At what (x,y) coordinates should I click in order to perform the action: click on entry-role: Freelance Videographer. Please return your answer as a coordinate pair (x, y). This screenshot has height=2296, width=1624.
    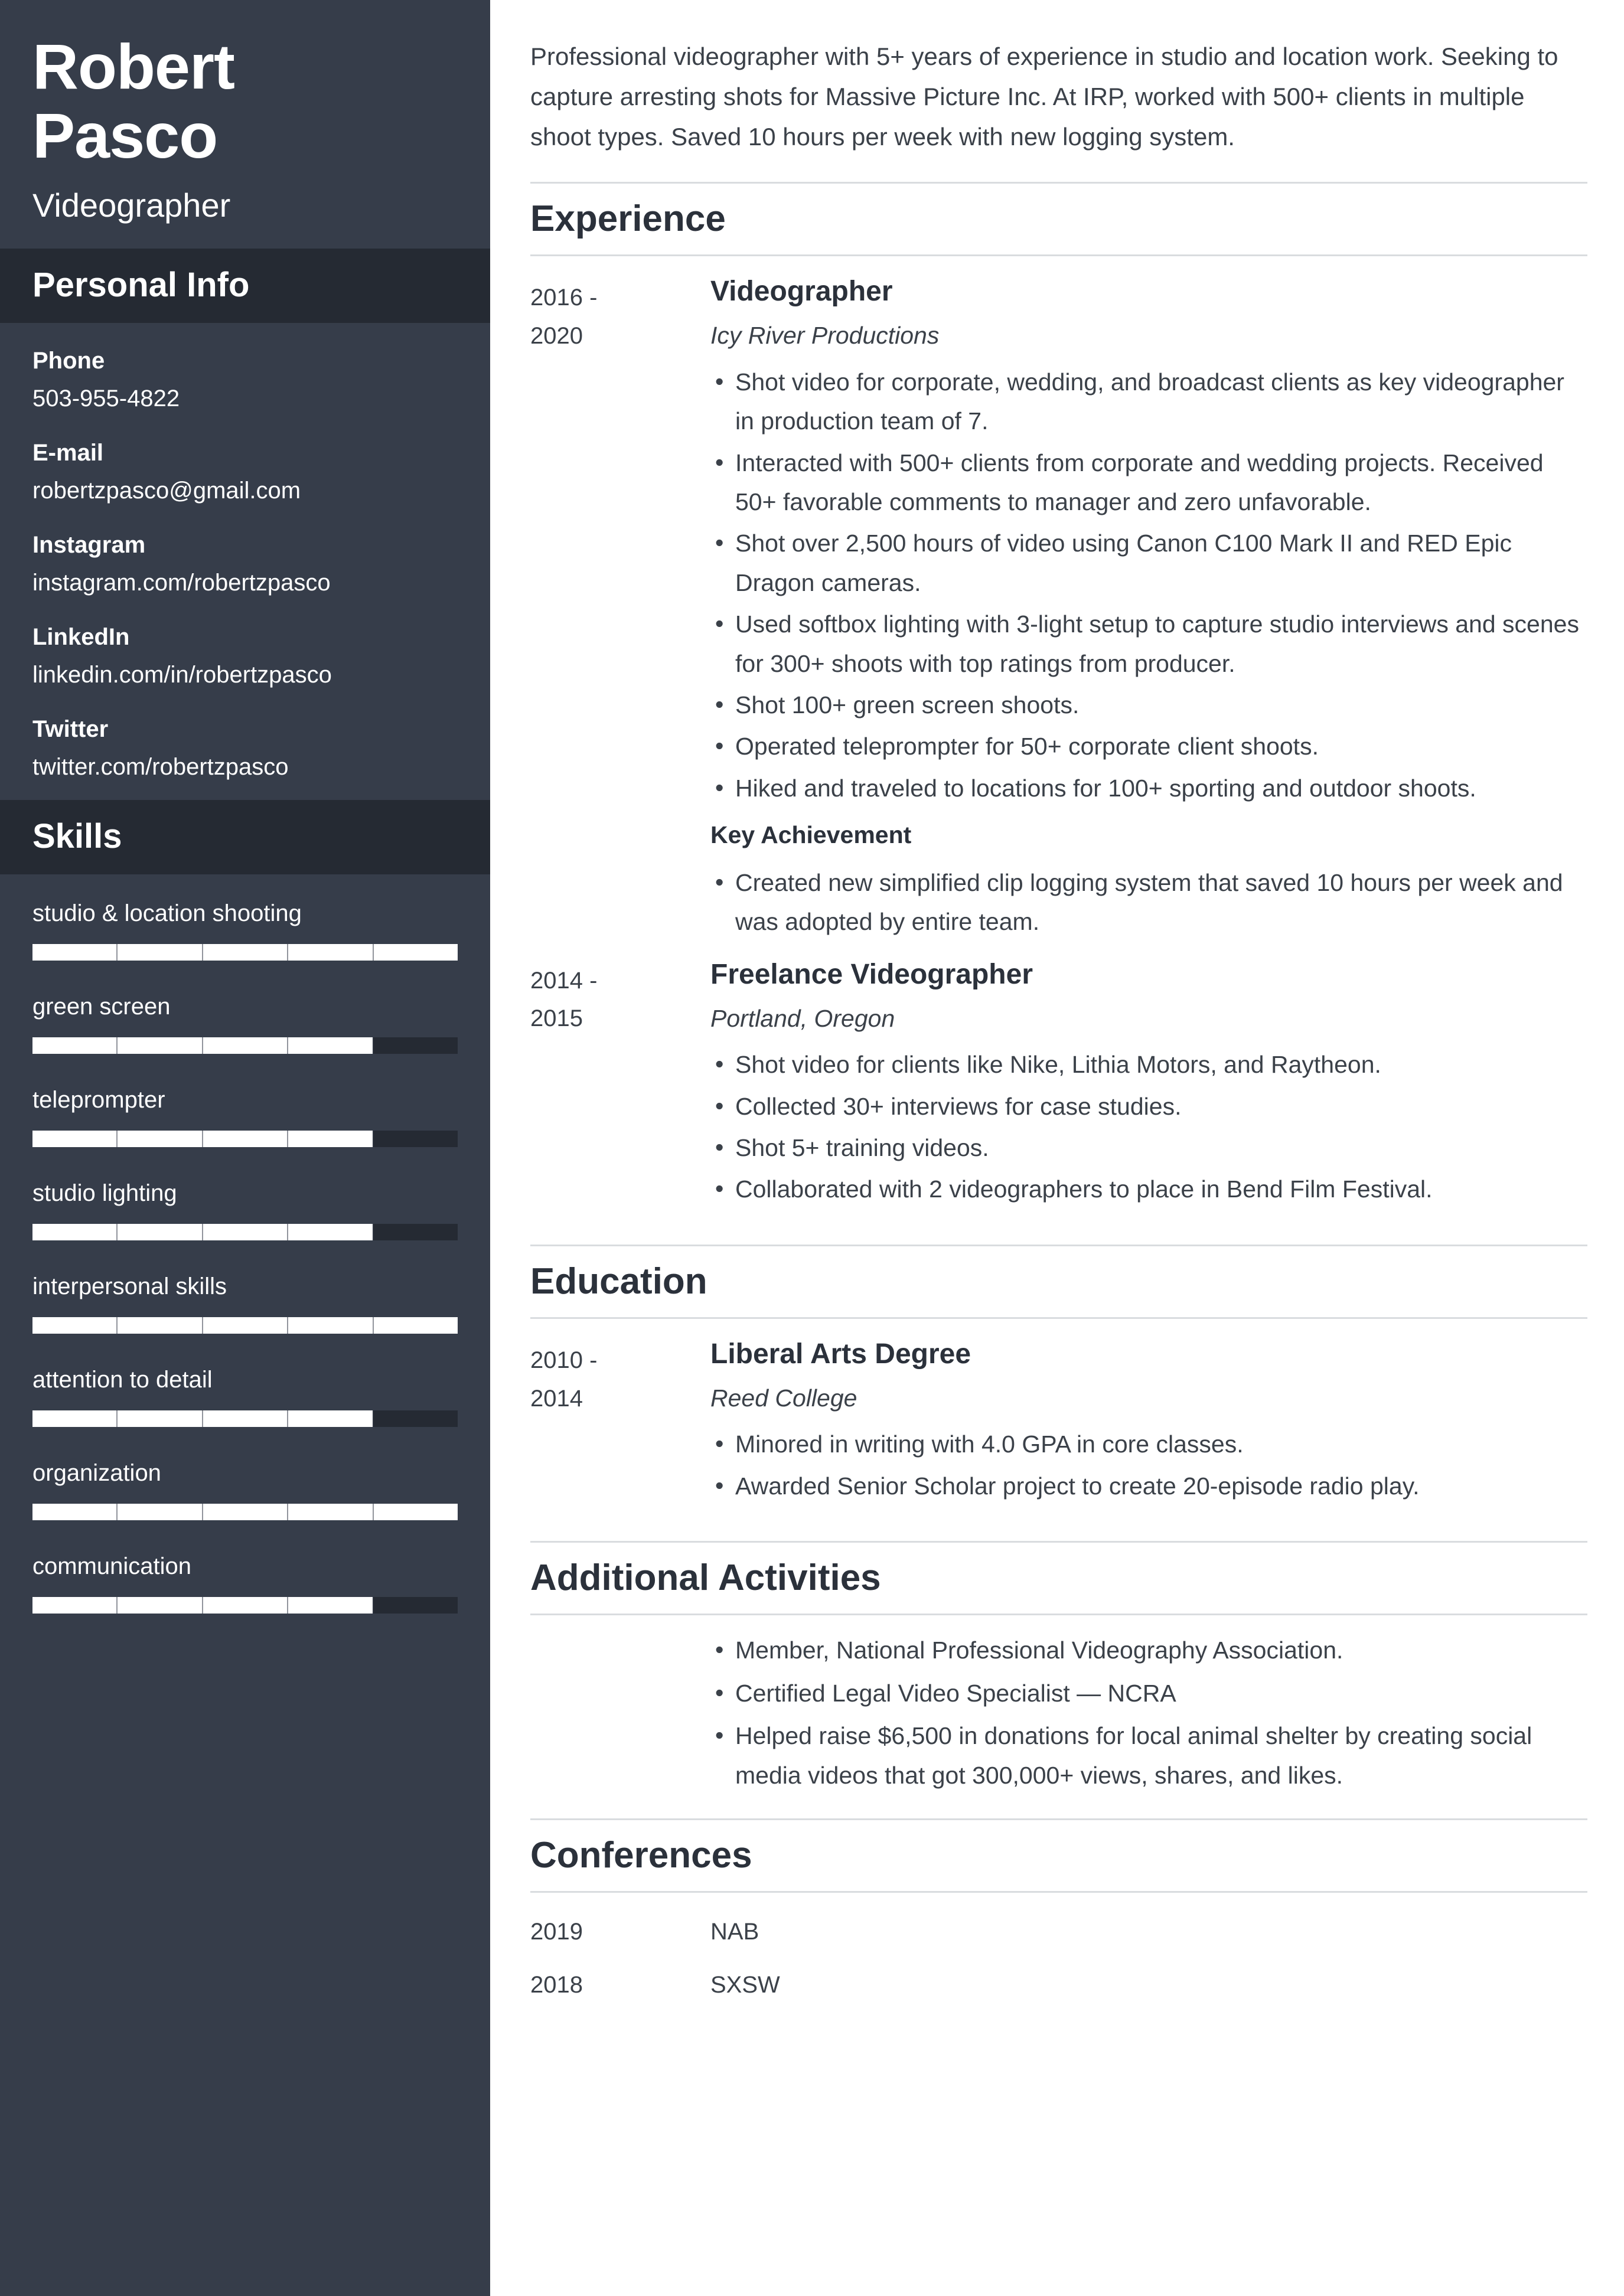
    Looking at the image, I should click on (871, 974).